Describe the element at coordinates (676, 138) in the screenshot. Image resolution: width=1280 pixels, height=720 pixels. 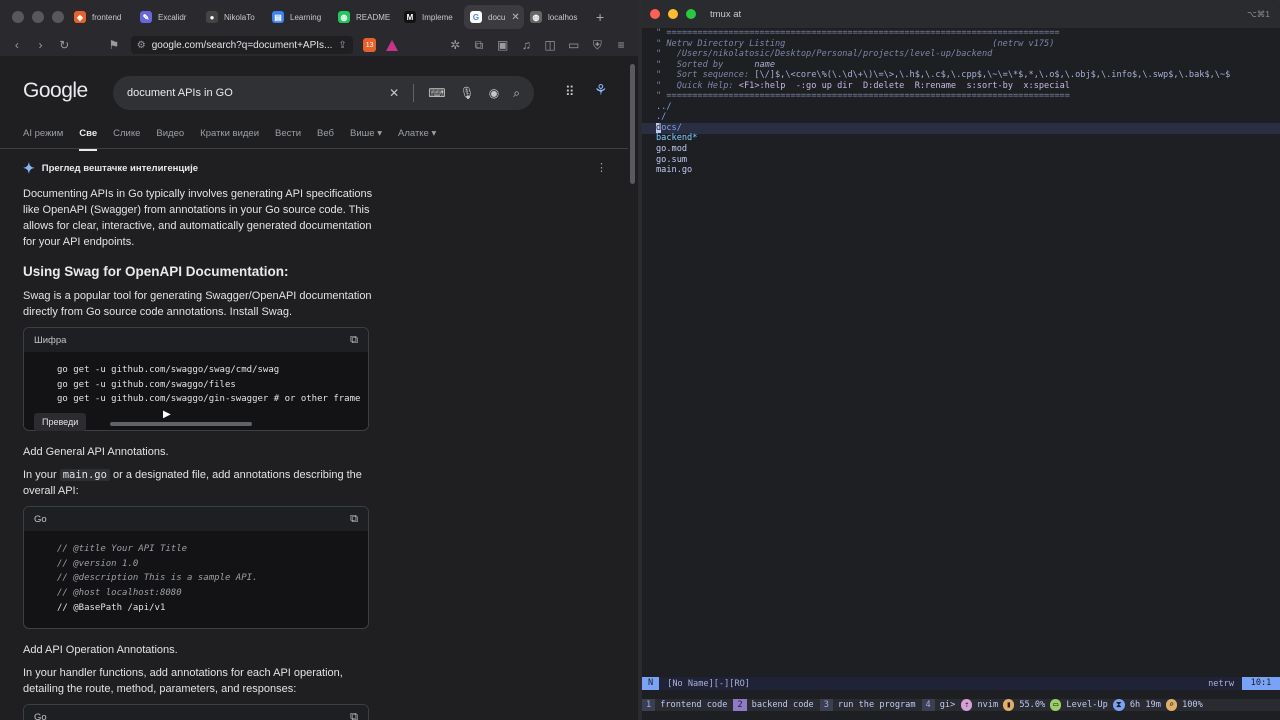
I see `netrw-entry: backend*` at that location.